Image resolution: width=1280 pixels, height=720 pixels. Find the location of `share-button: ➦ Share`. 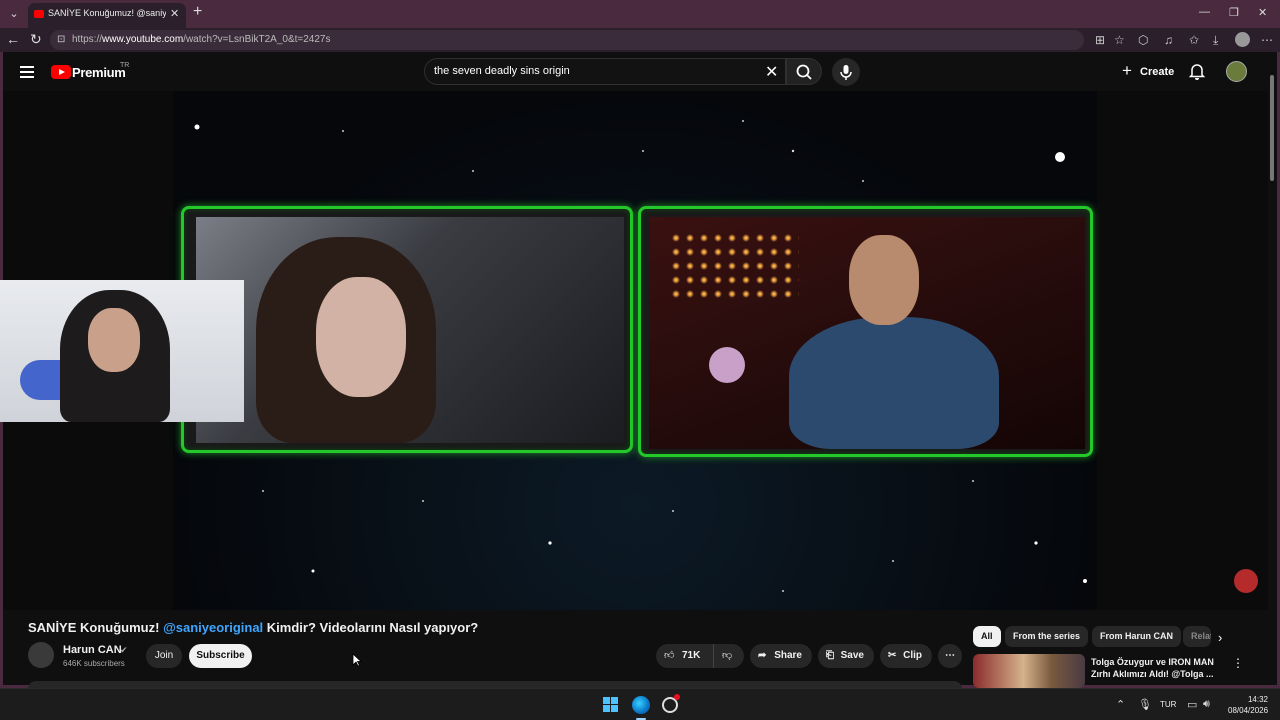

share-button: ➦ Share is located at coordinates (781, 656).